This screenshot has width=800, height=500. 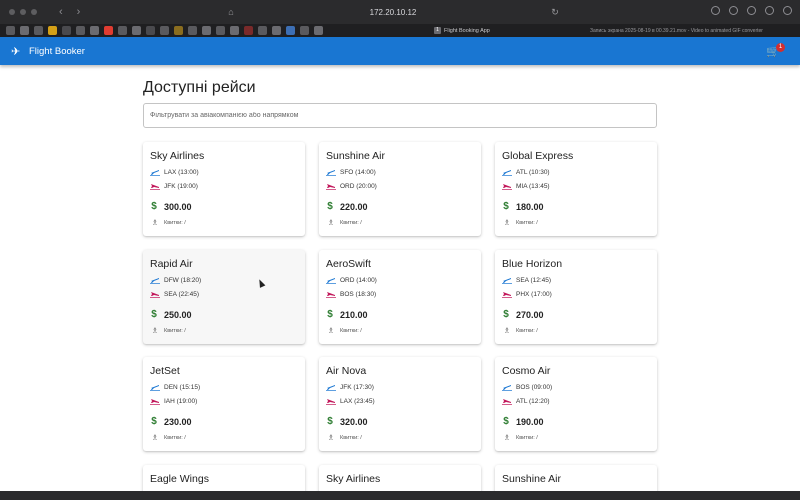 I want to click on flight-card: Sky Airlines, so click(x=400, y=478).